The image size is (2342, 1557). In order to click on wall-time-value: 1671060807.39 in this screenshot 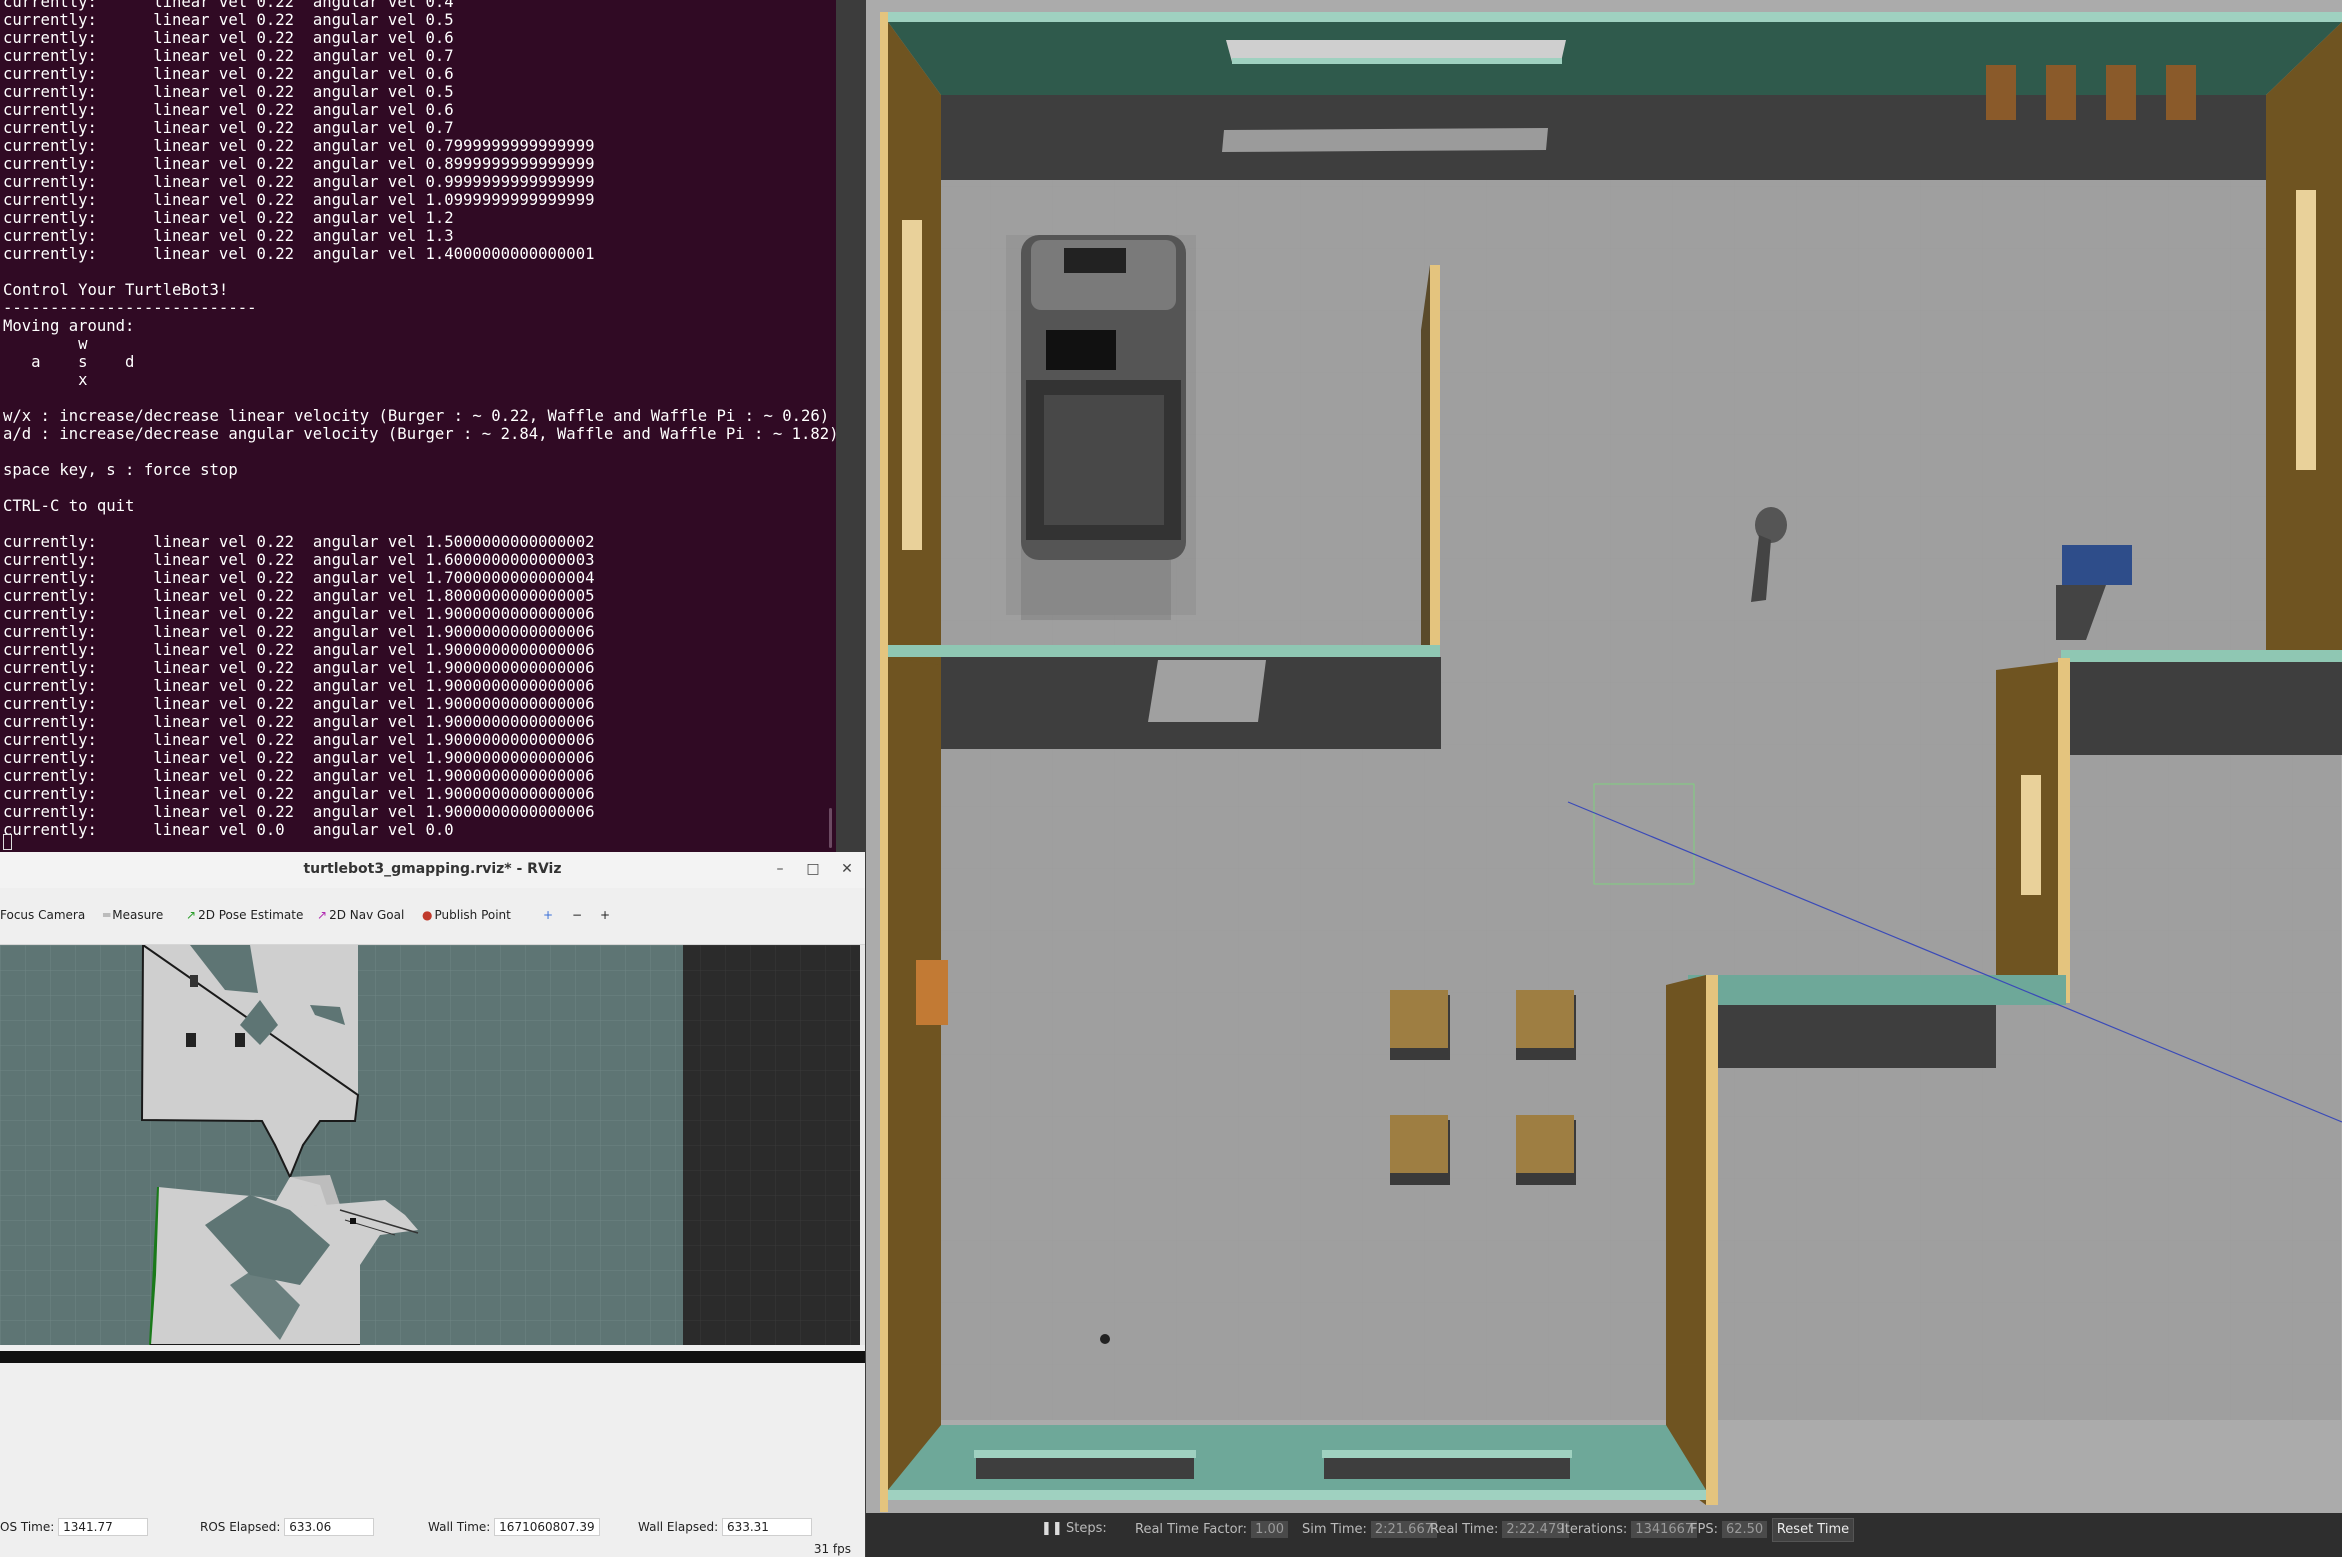, I will do `click(547, 1527)`.